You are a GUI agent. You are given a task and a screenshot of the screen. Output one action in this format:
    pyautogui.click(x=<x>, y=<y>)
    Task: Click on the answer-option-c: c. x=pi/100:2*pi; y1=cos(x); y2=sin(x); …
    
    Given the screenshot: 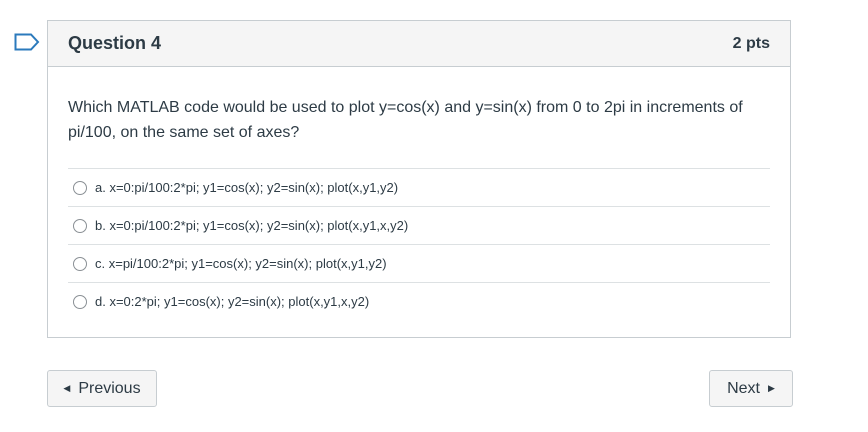 What is the action you would take?
    pyautogui.click(x=419, y=264)
    